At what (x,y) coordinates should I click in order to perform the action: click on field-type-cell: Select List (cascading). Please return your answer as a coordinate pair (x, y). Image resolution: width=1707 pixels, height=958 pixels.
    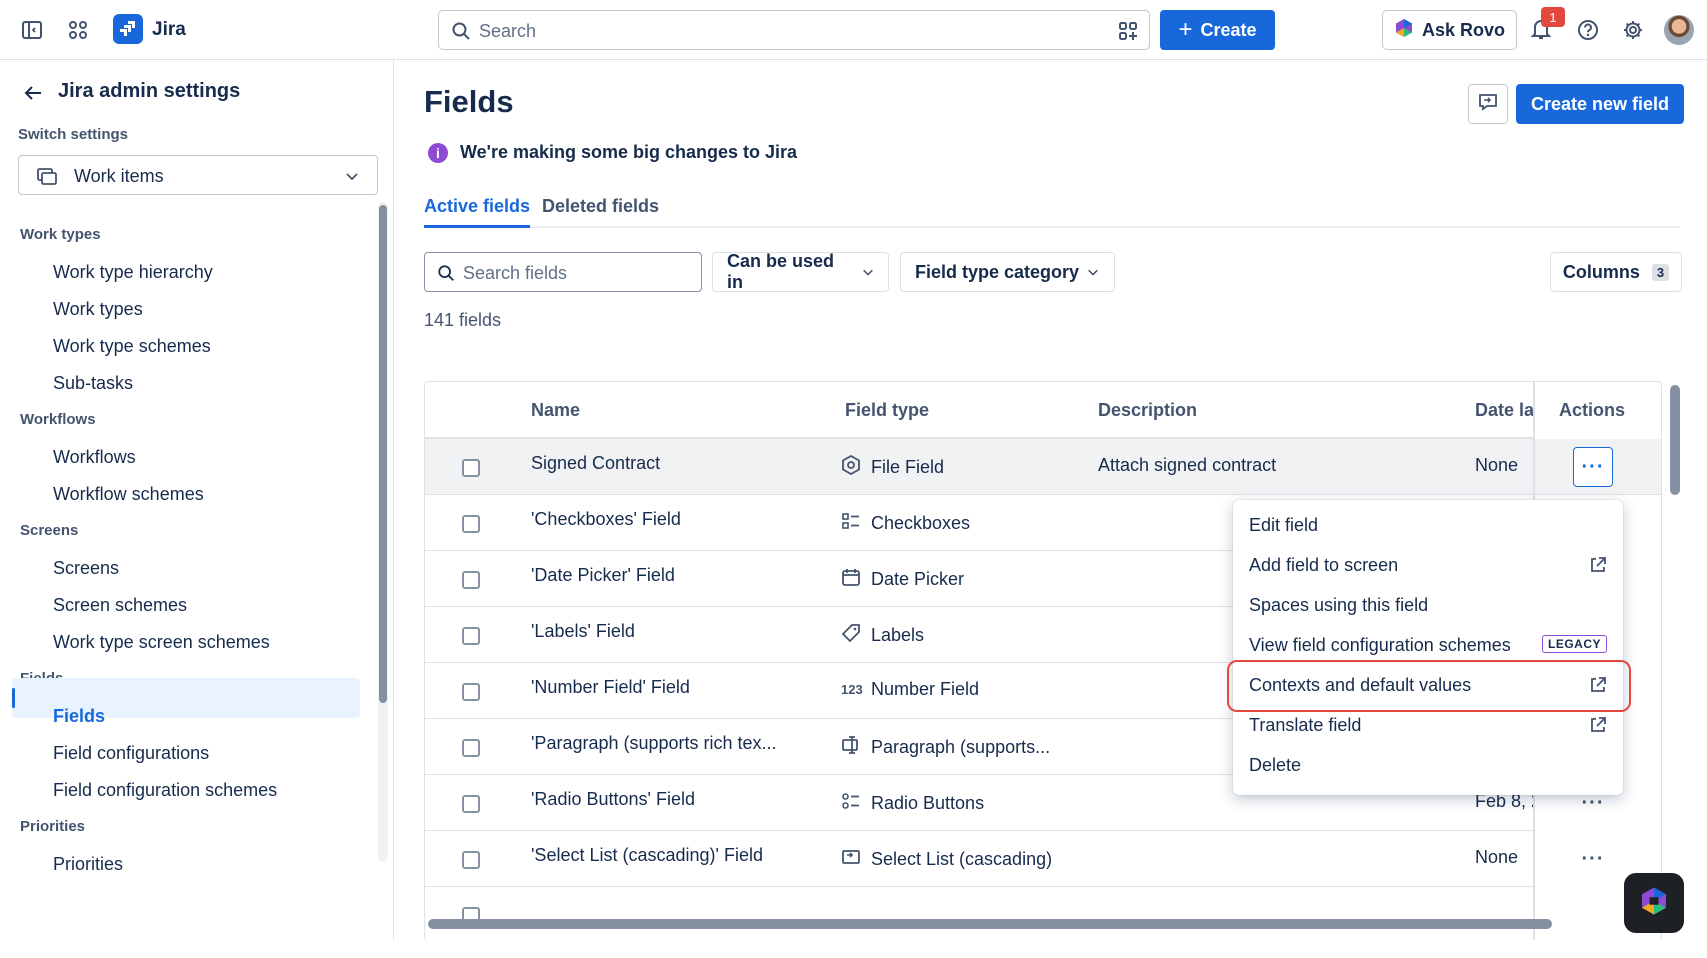
    Looking at the image, I should click on (946, 859).